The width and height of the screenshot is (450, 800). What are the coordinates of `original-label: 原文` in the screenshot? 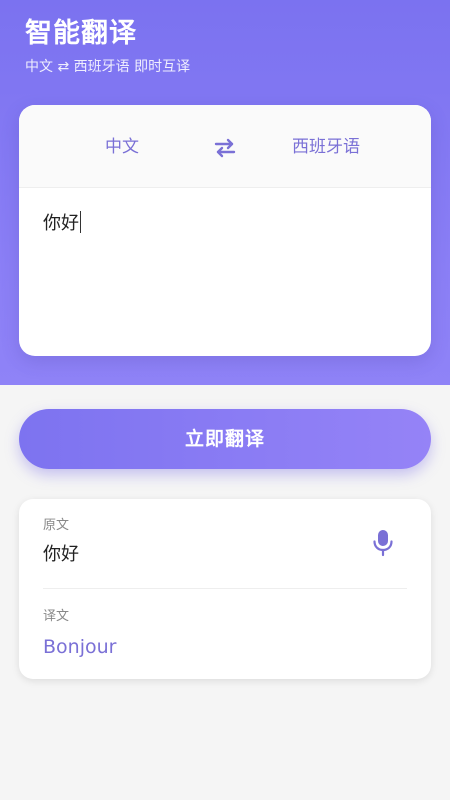 It's located at (56, 525).